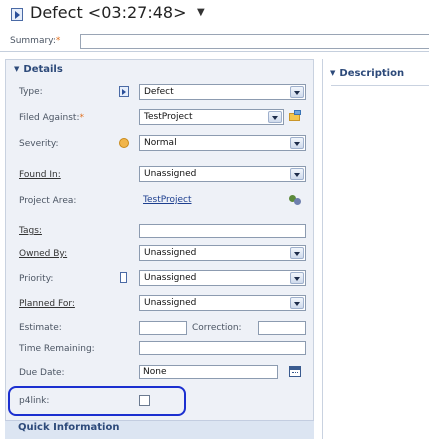 This screenshot has width=429, height=439. Describe the element at coordinates (108, 12) in the screenshot. I see `editor-title: Defect <03:27:48>` at that location.